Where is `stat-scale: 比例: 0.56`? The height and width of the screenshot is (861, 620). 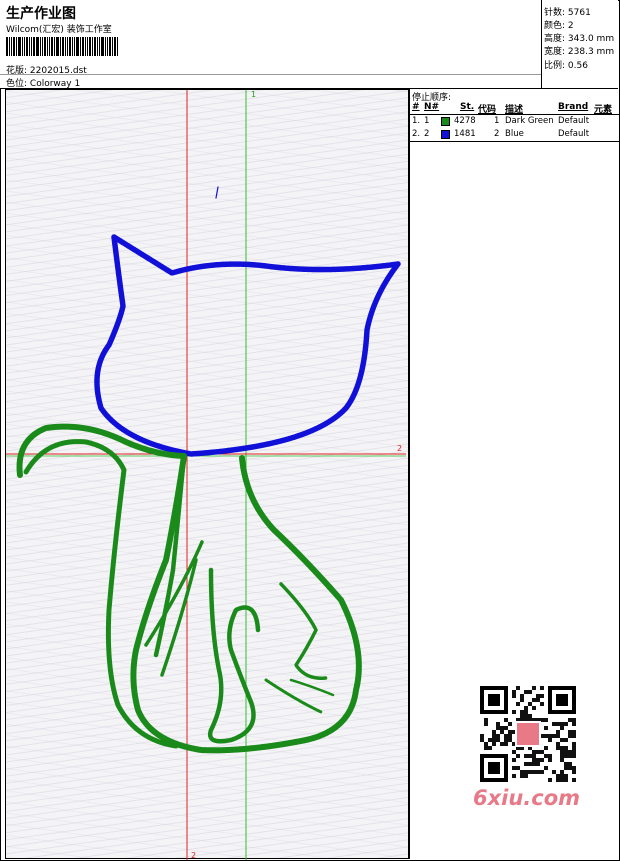
stat-scale: 比例: 0.56 is located at coordinates (566, 66).